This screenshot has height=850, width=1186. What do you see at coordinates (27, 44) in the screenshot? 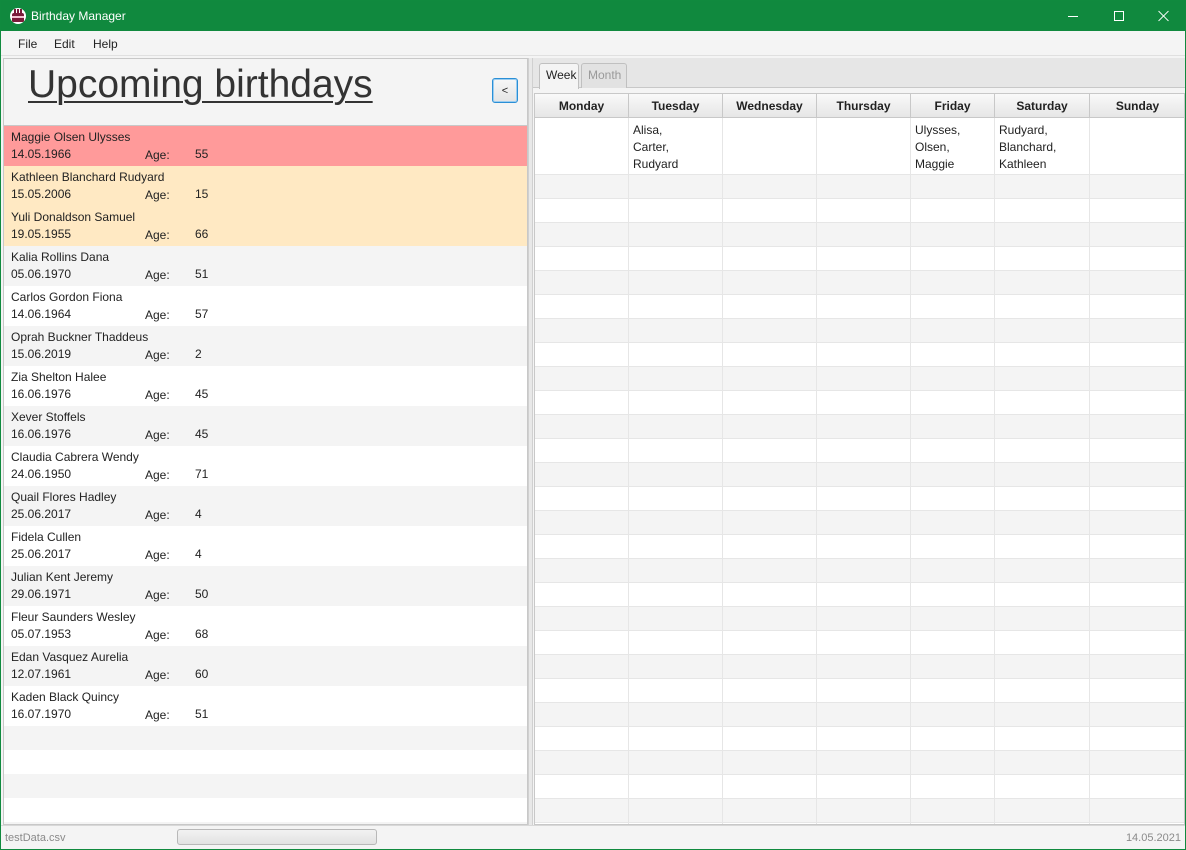
I see `menu-file: File` at bounding box center [27, 44].